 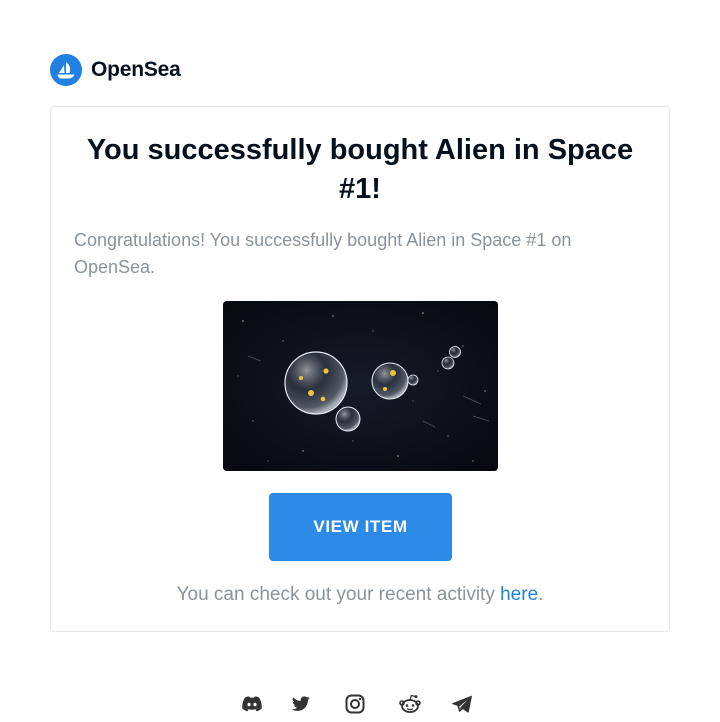 I want to click on instagram-icon, so click(x=355, y=704).